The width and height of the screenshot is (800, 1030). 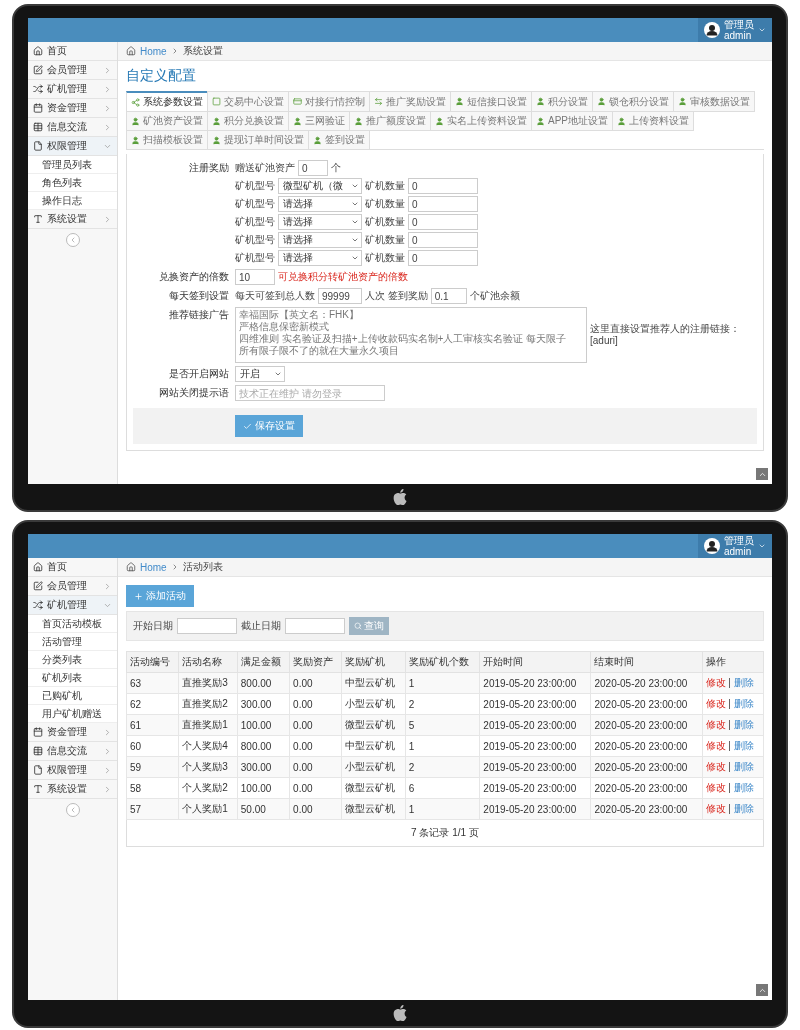 I want to click on submenu-item: 活动管理, so click(x=72, y=642).